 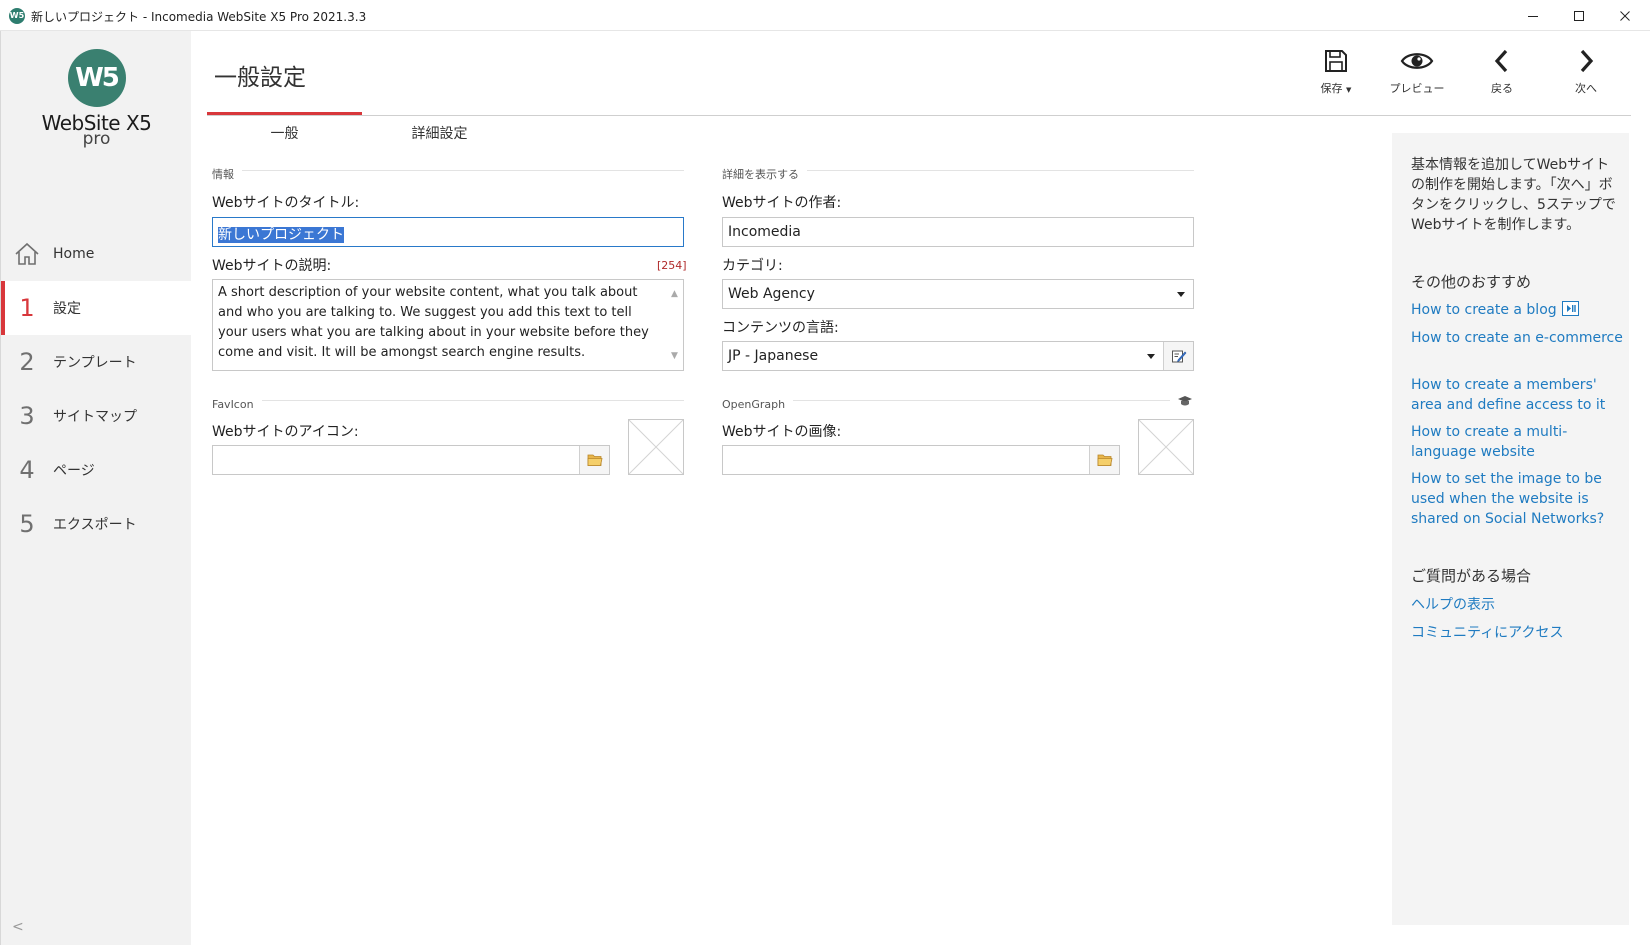 I want to click on app-logo: W5 WebSite X5 pro, so click(x=96, y=99).